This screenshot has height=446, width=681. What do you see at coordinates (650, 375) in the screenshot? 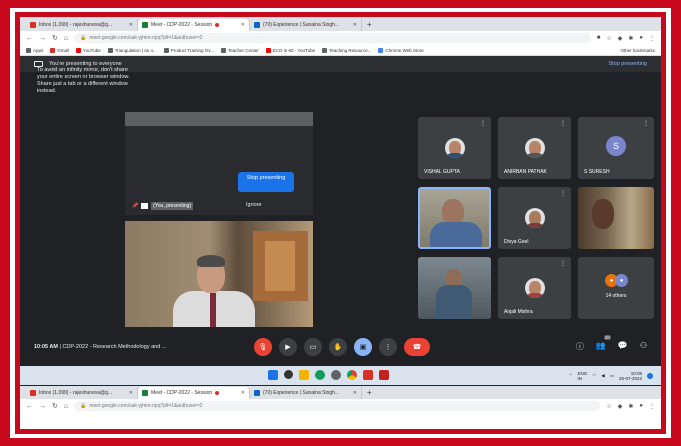
I see `notification-icon` at bounding box center [650, 375].